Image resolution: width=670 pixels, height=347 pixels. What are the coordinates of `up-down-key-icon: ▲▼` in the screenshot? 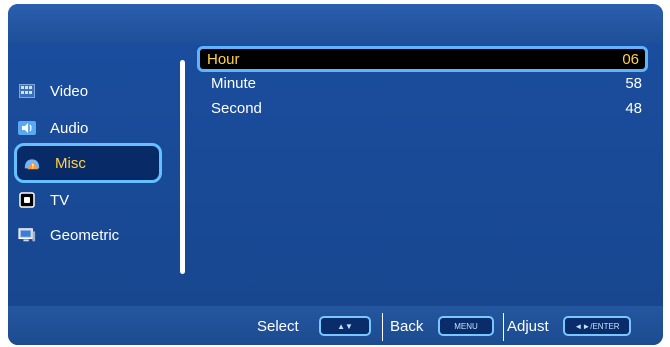 It's located at (345, 326).